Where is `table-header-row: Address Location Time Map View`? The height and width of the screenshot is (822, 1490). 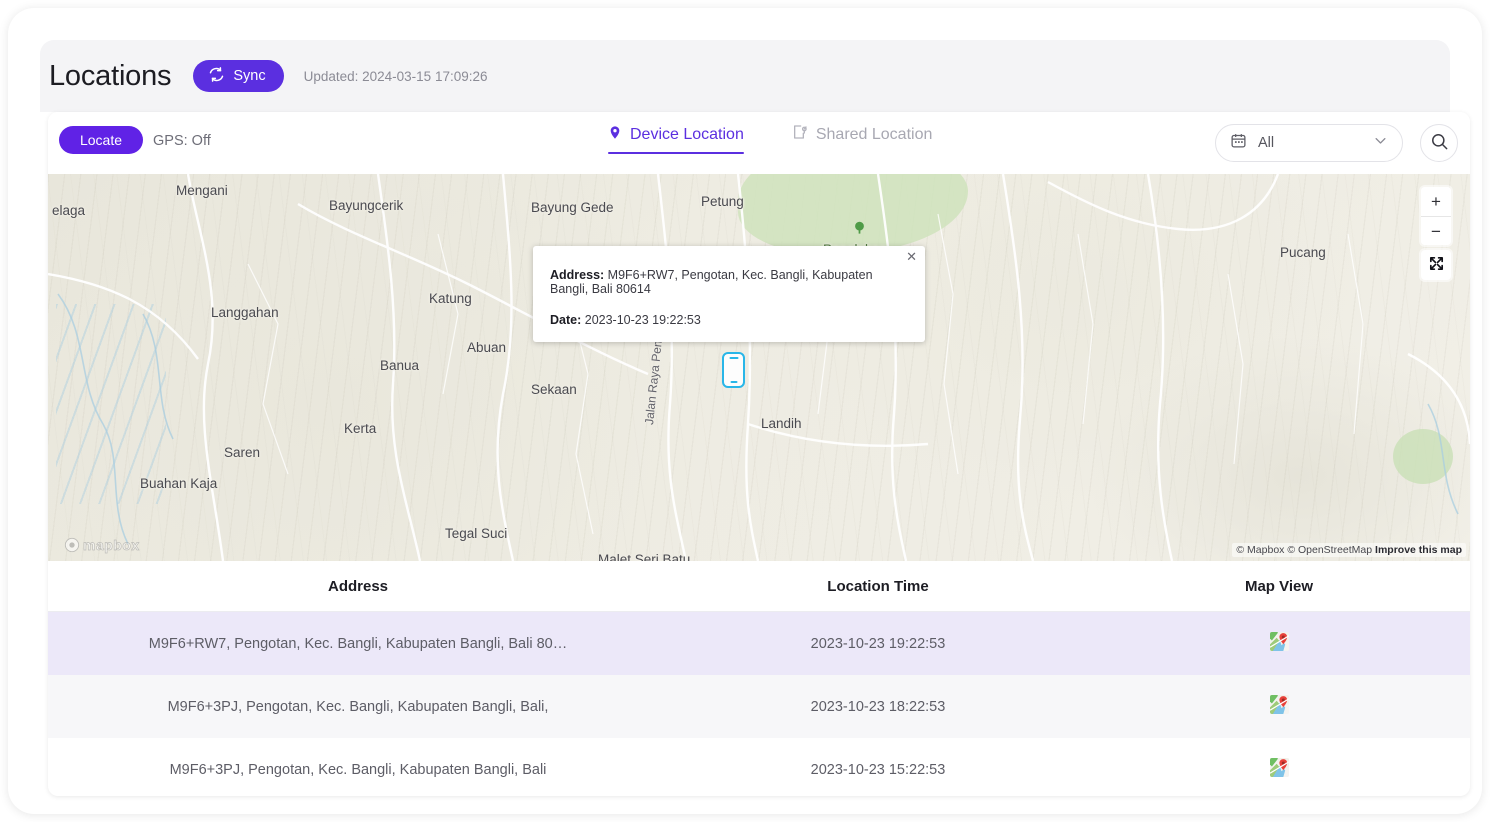 table-header-row: Address Location Time Map View is located at coordinates (759, 586).